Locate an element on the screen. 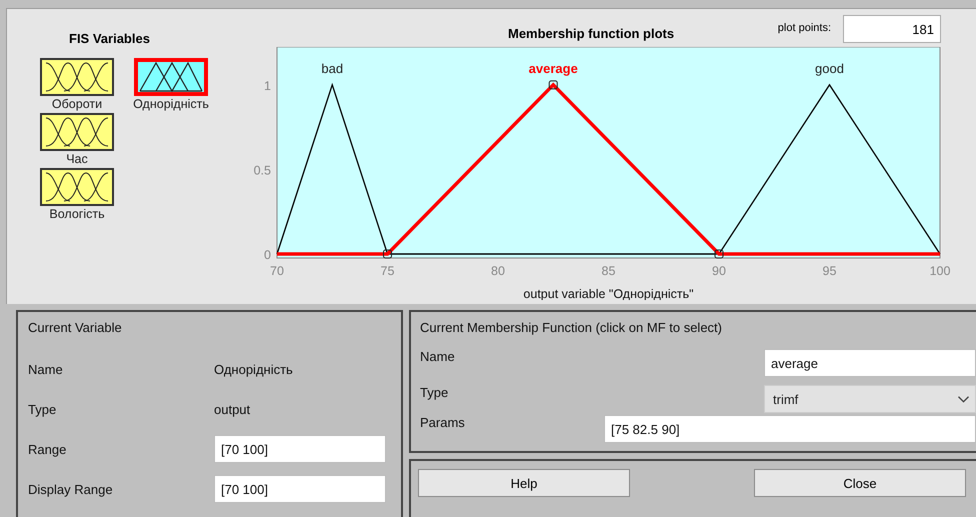 Image resolution: width=976 pixels, height=517 pixels. axis-tick-label: 85 is located at coordinates (609, 271).